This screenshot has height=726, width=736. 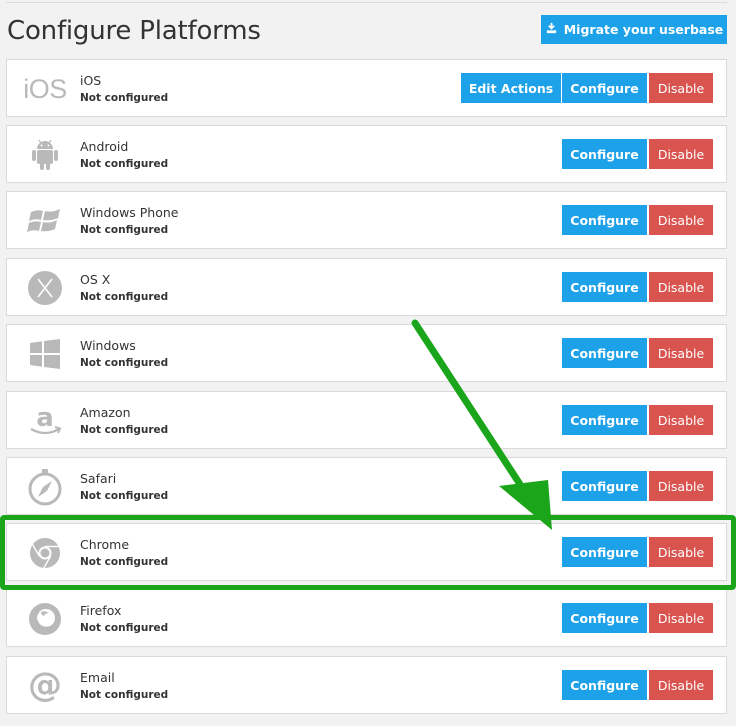 I want to click on platform-name: Windows Phone, so click(x=129, y=212).